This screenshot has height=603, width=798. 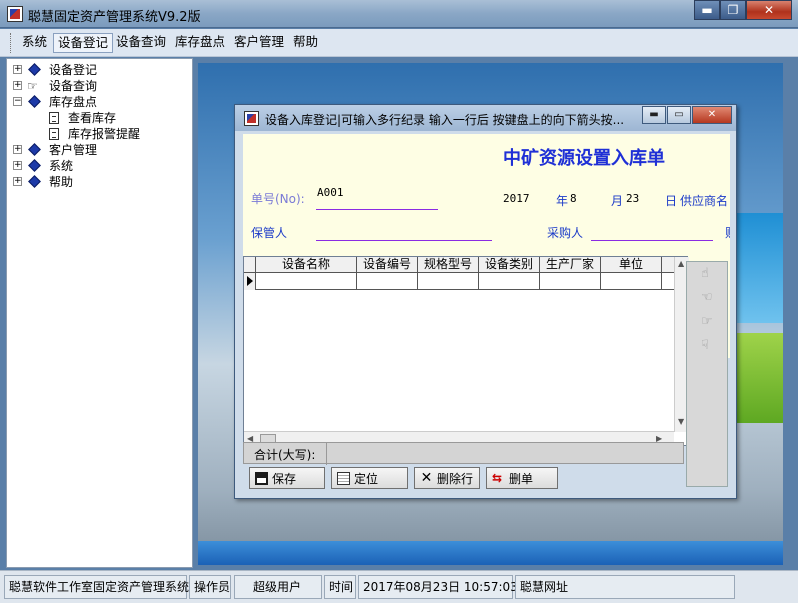 What do you see at coordinates (366, 478) in the screenshot?
I see `locate-label: 定位` at bounding box center [366, 478].